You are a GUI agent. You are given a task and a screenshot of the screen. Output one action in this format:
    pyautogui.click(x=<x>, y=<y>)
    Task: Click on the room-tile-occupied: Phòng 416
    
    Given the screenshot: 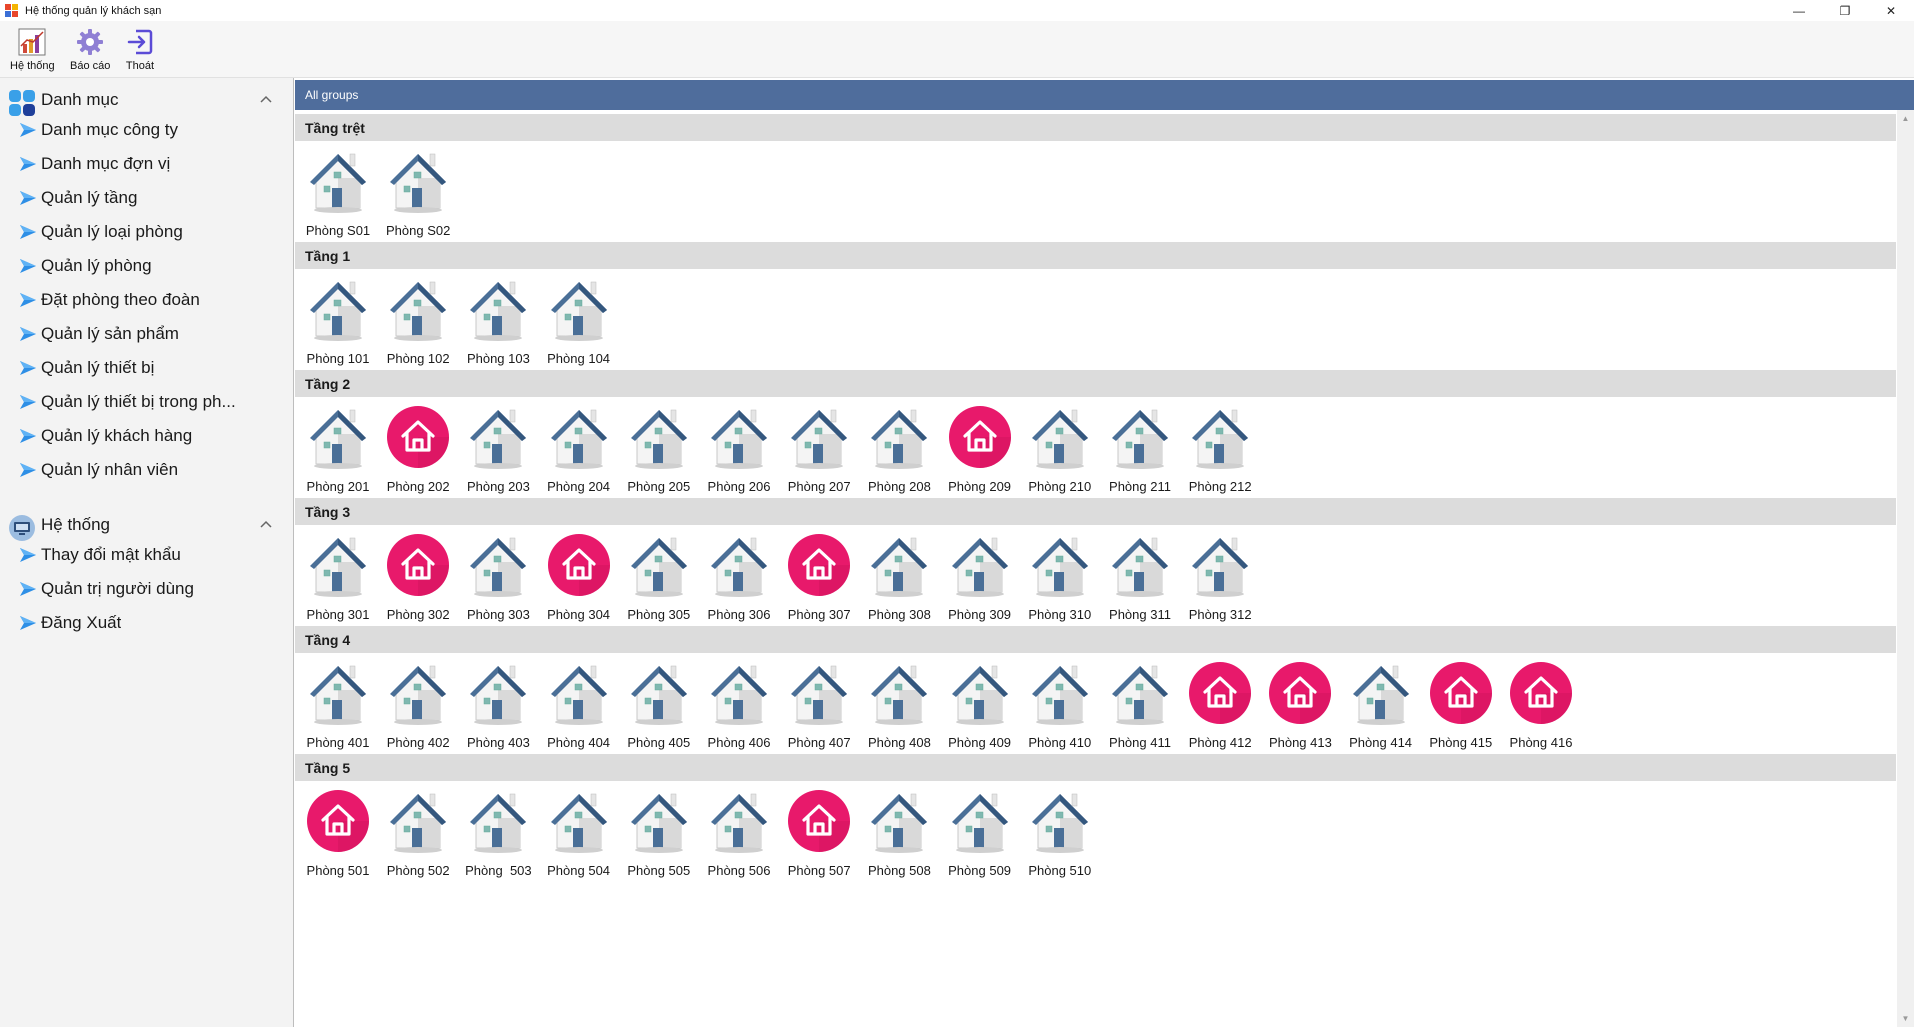 What is the action you would take?
    pyautogui.click(x=1541, y=703)
    